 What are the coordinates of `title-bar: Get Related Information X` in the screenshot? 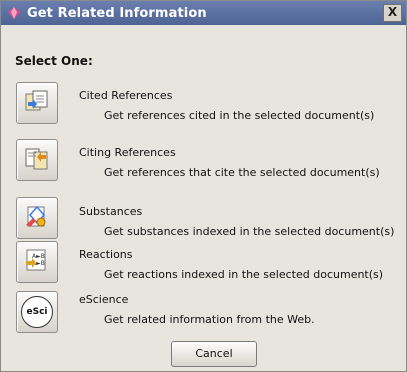 It's located at (203, 13).